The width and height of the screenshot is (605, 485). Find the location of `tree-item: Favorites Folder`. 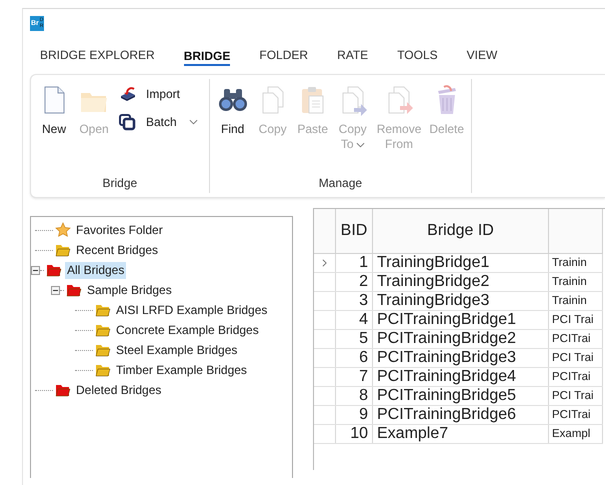

tree-item: Favorites Folder is located at coordinates (119, 230).